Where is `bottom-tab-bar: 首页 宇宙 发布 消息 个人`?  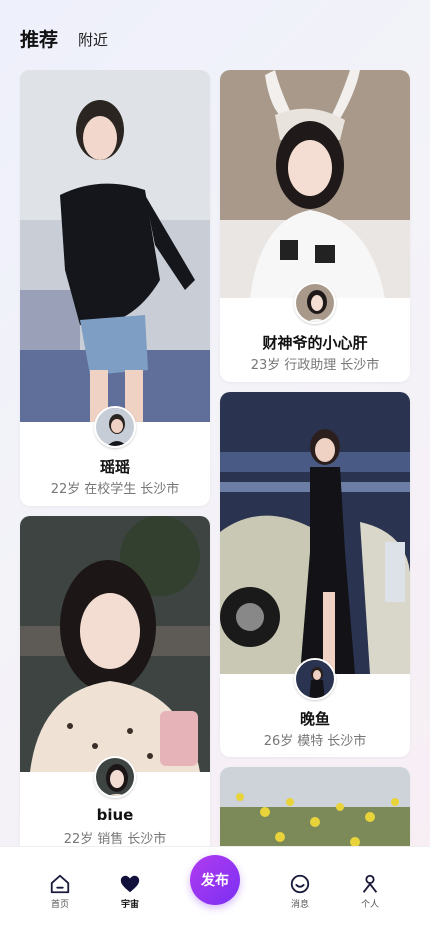 bottom-tab-bar: 首页 宇宙 发布 消息 个人 is located at coordinates (215, 889).